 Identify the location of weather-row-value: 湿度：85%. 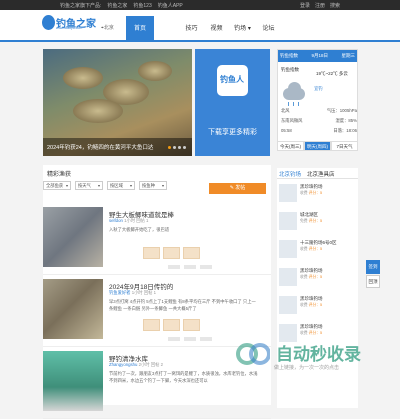
(346, 120).